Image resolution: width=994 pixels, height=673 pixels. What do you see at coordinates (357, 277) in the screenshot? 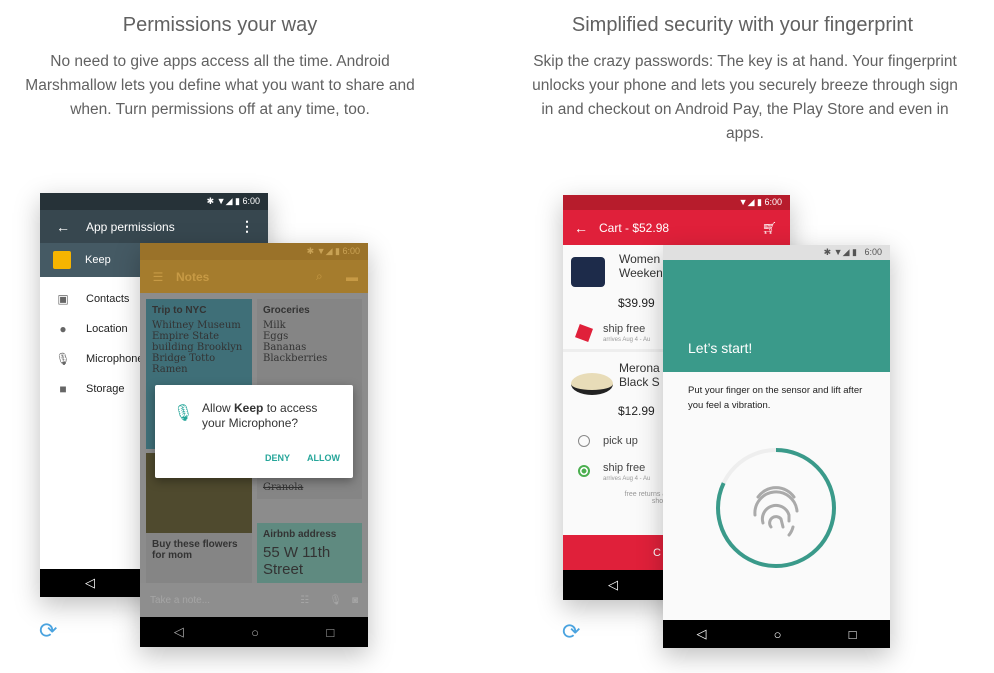
I see `view-icon: ▬` at bounding box center [357, 277].